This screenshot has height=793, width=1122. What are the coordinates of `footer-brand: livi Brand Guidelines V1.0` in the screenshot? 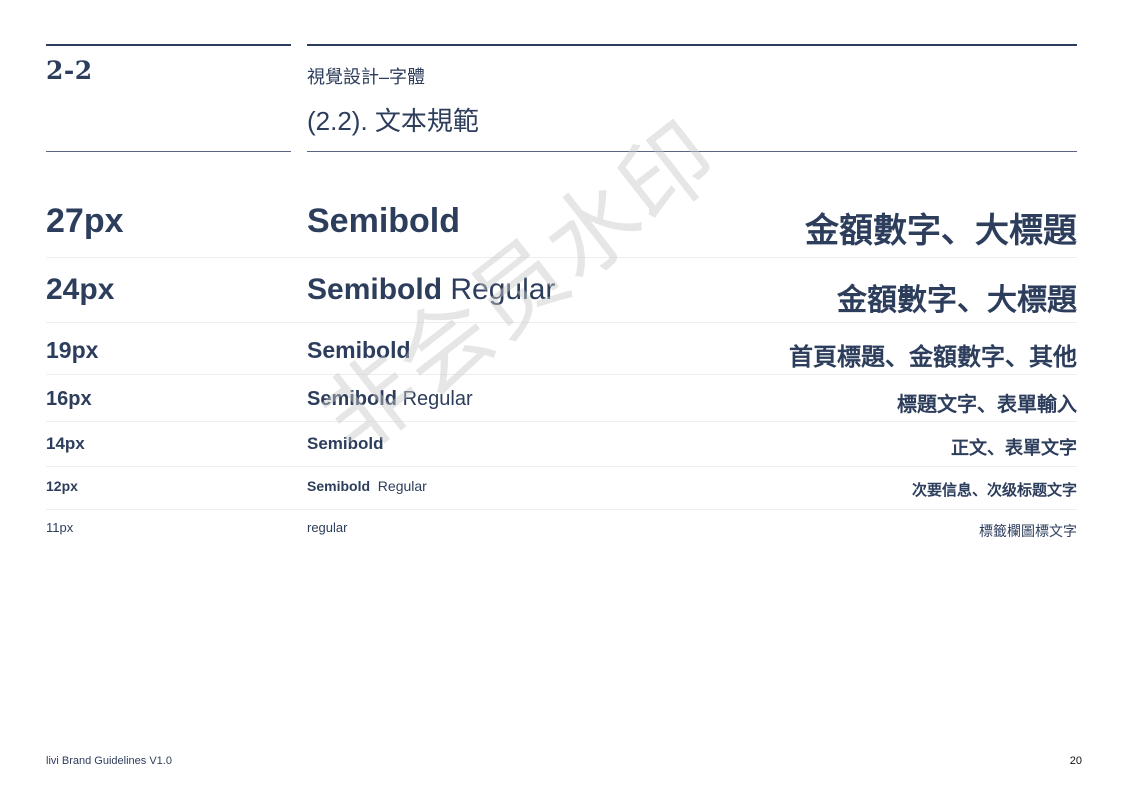 It's located at (109, 761).